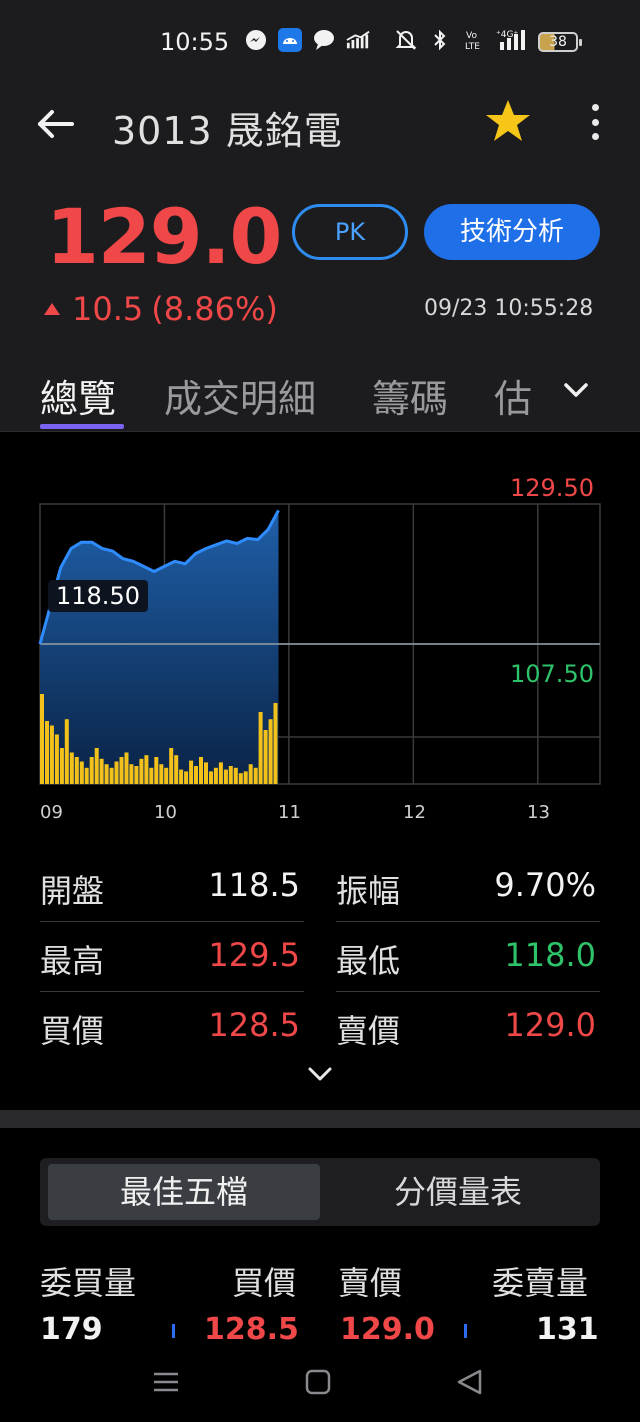  What do you see at coordinates (227, 131) in the screenshot?
I see `page-title: 3013 晟銘電` at bounding box center [227, 131].